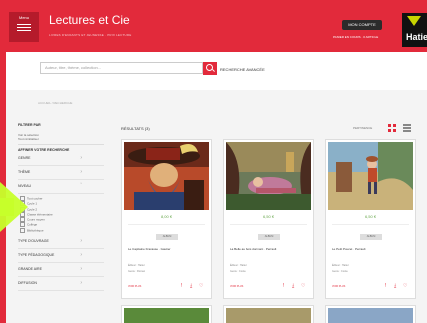  What do you see at coordinates (210, 68) in the screenshot?
I see `search-button` at bounding box center [210, 68].